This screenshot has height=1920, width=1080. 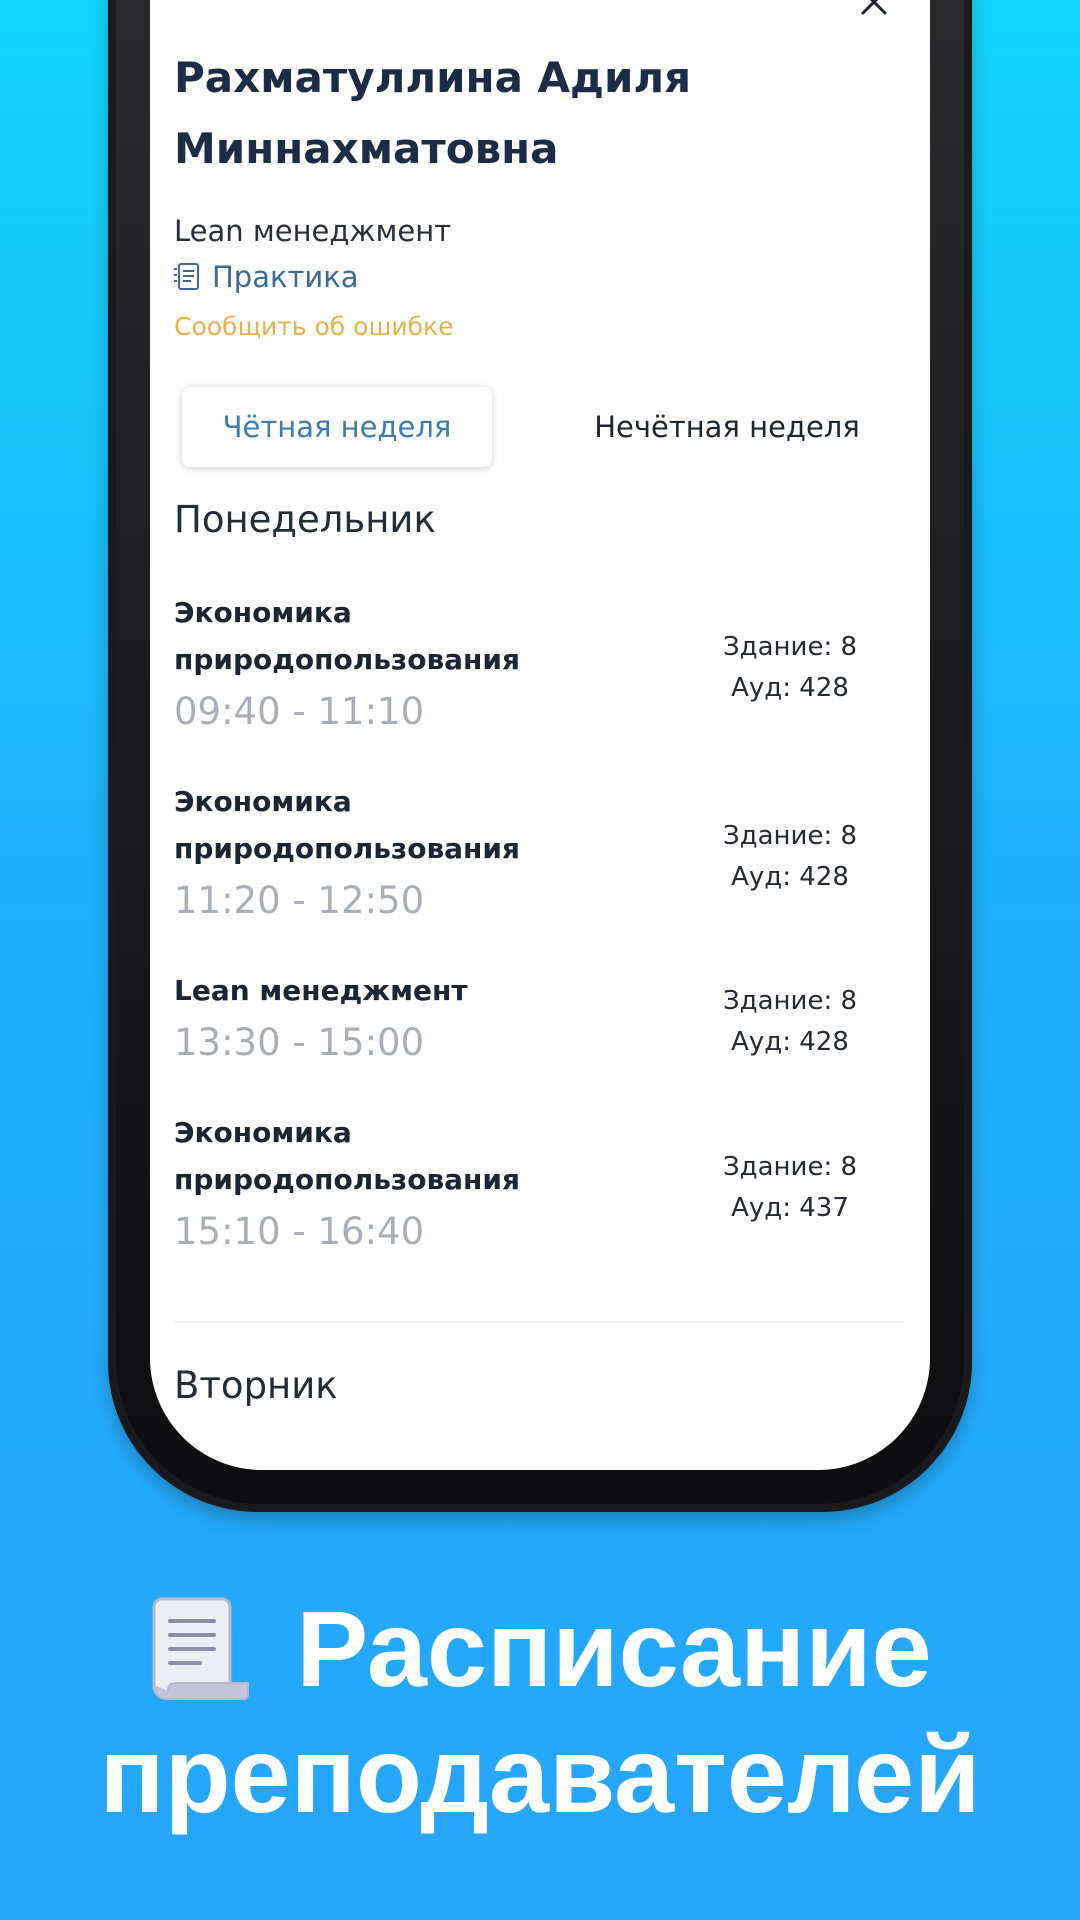 I want to click on lesson-title: Lean менеджмент, so click(x=321, y=990).